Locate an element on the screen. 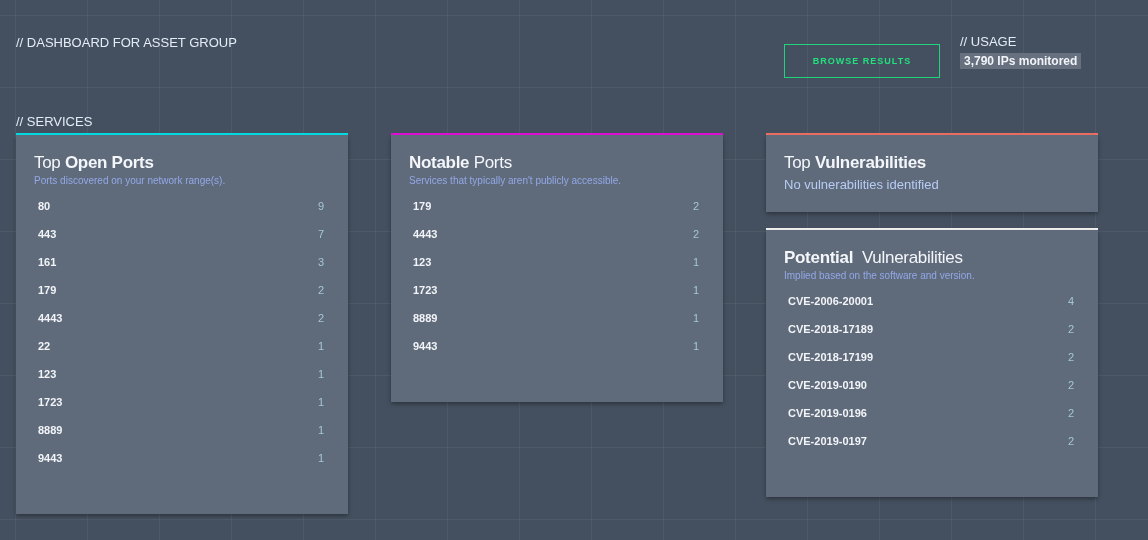  row-label: 161 is located at coordinates (47, 262).